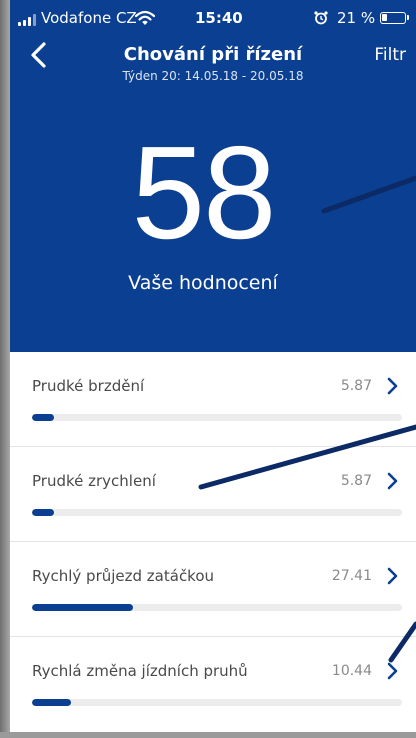 Image resolution: width=416 pixels, height=738 pixels. What do you see at coordinates (123, 576) in the screenshot?
I see `metric-label: Rychlý průjezd zatáčkou` at bounding box center [123, 576].